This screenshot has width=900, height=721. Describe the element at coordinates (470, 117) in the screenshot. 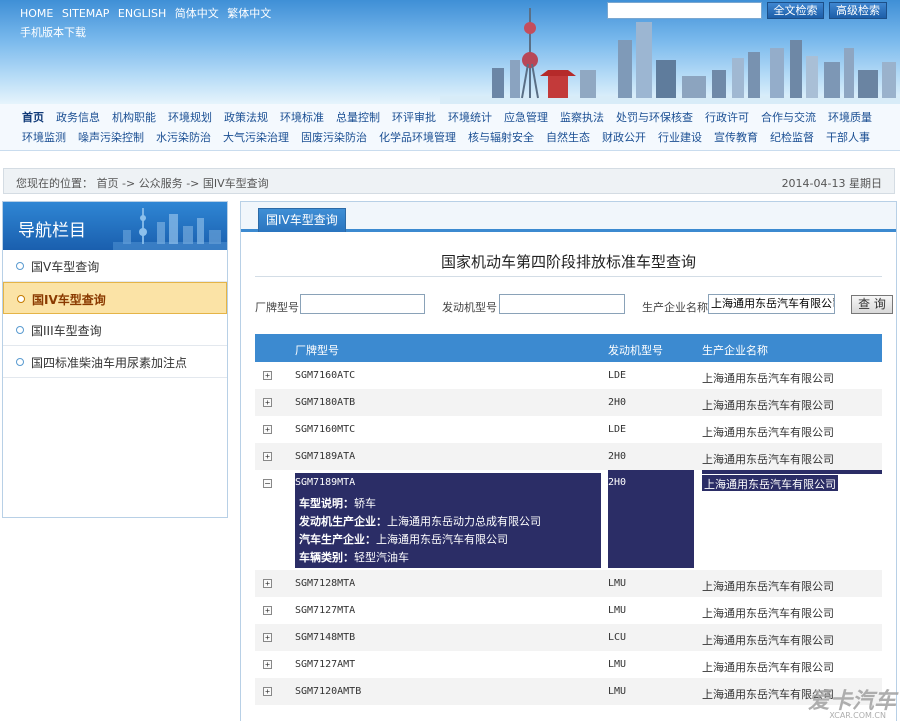

I see `nav-item: 环境统计` at that location.